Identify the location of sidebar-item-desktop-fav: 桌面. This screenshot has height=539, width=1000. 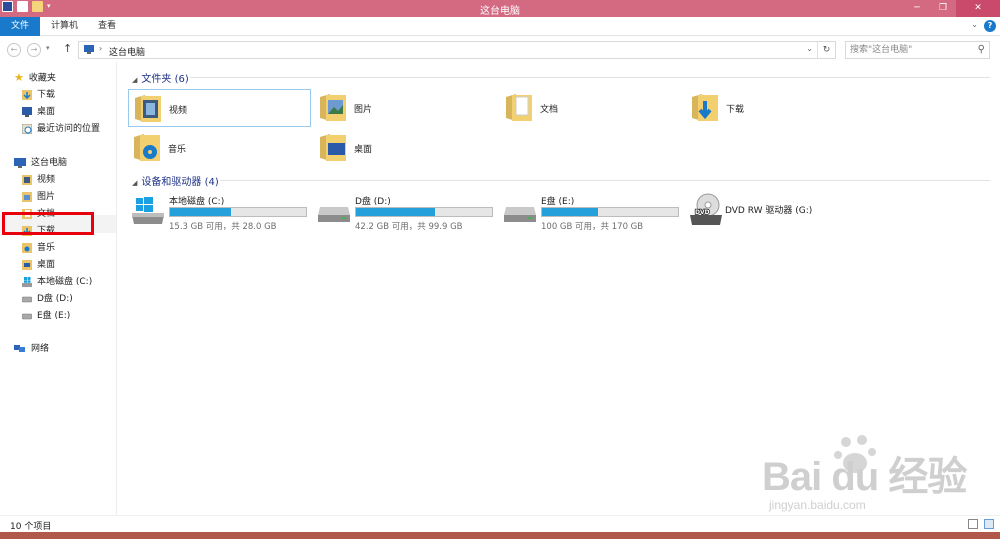
(38, 112).